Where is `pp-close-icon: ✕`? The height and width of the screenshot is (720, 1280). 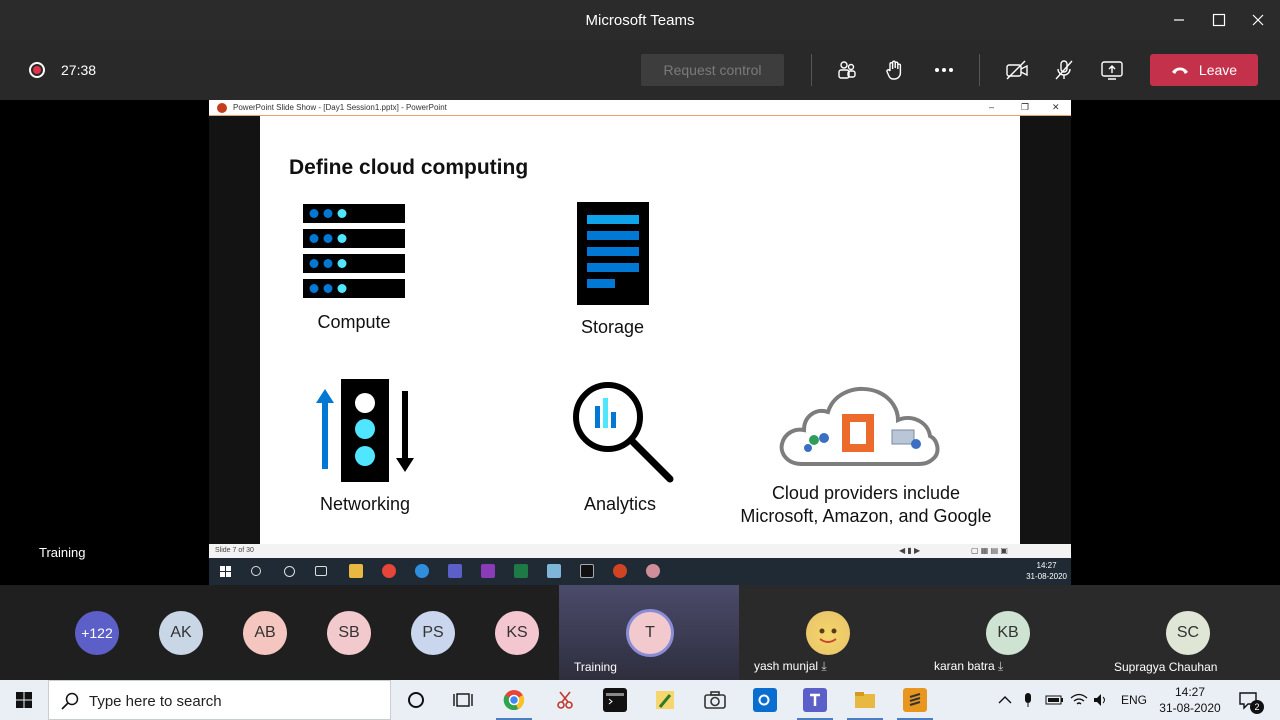 pp-close-icon: ✕ is located at coordinates (1056, 107).